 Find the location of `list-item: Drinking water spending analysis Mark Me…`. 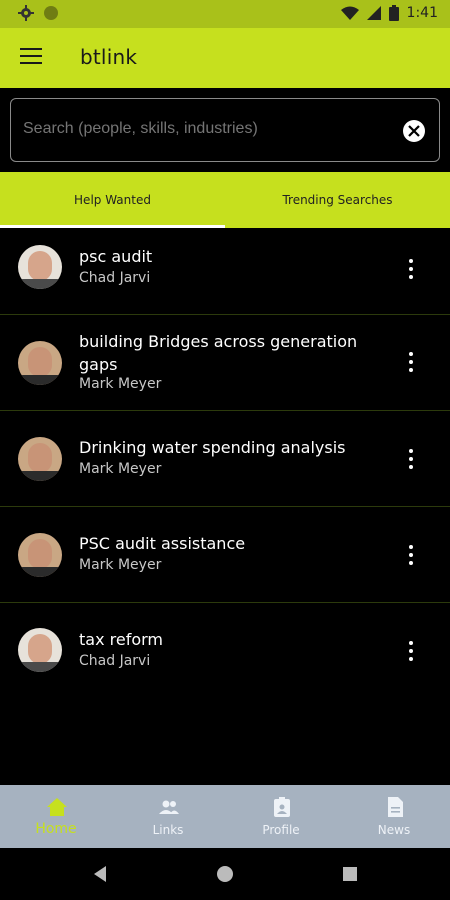

list-item: Drinking water spending analysis Mark Me… is located at coordinates (225, 459).